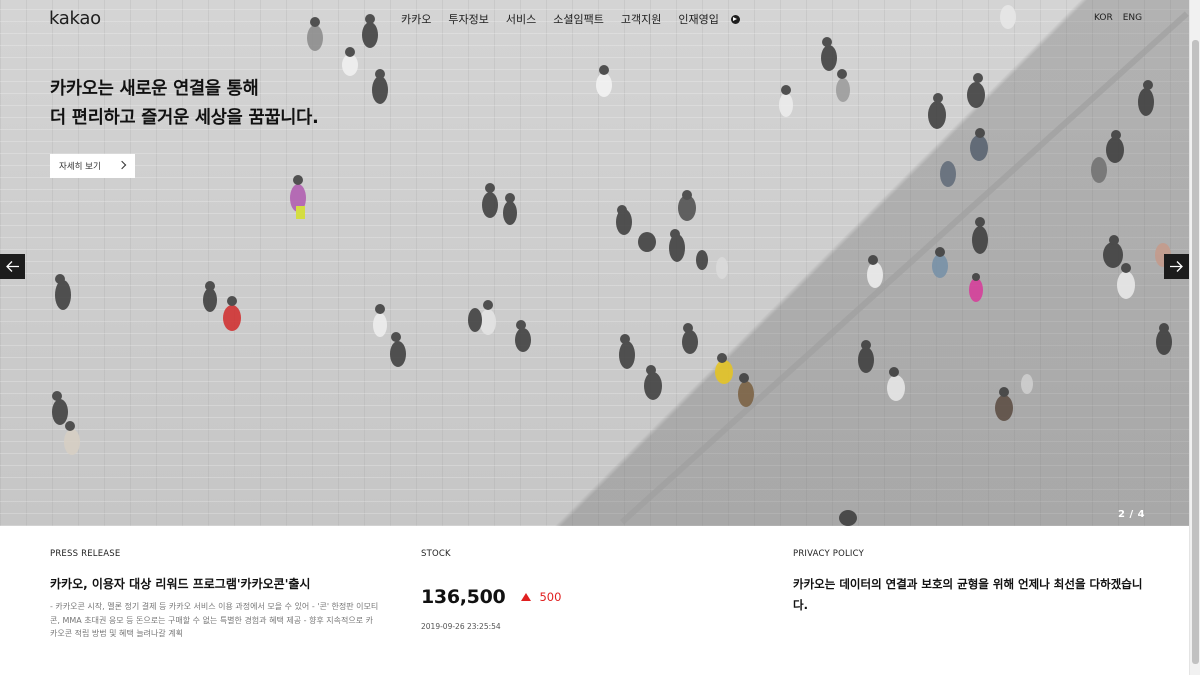  Describe the element at coordinates (550, 597) in the screenshot. I see `stock-change: 500` at that location.